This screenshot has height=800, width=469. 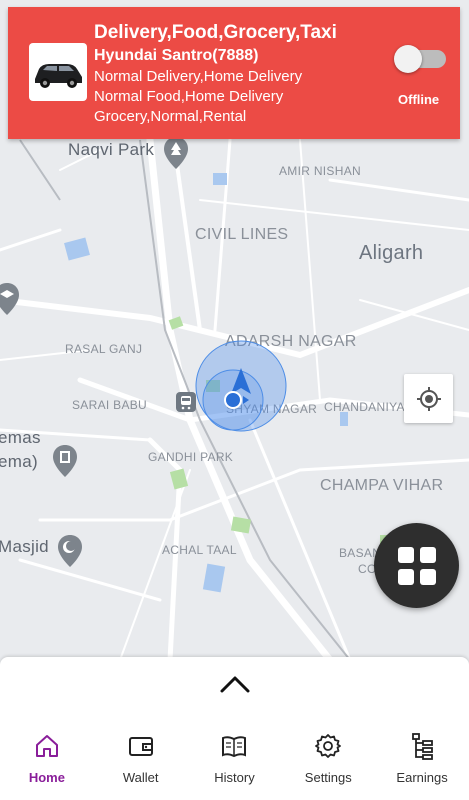 I want to click on nav-item-earnings: Earnings, so click(x=422, y=761).